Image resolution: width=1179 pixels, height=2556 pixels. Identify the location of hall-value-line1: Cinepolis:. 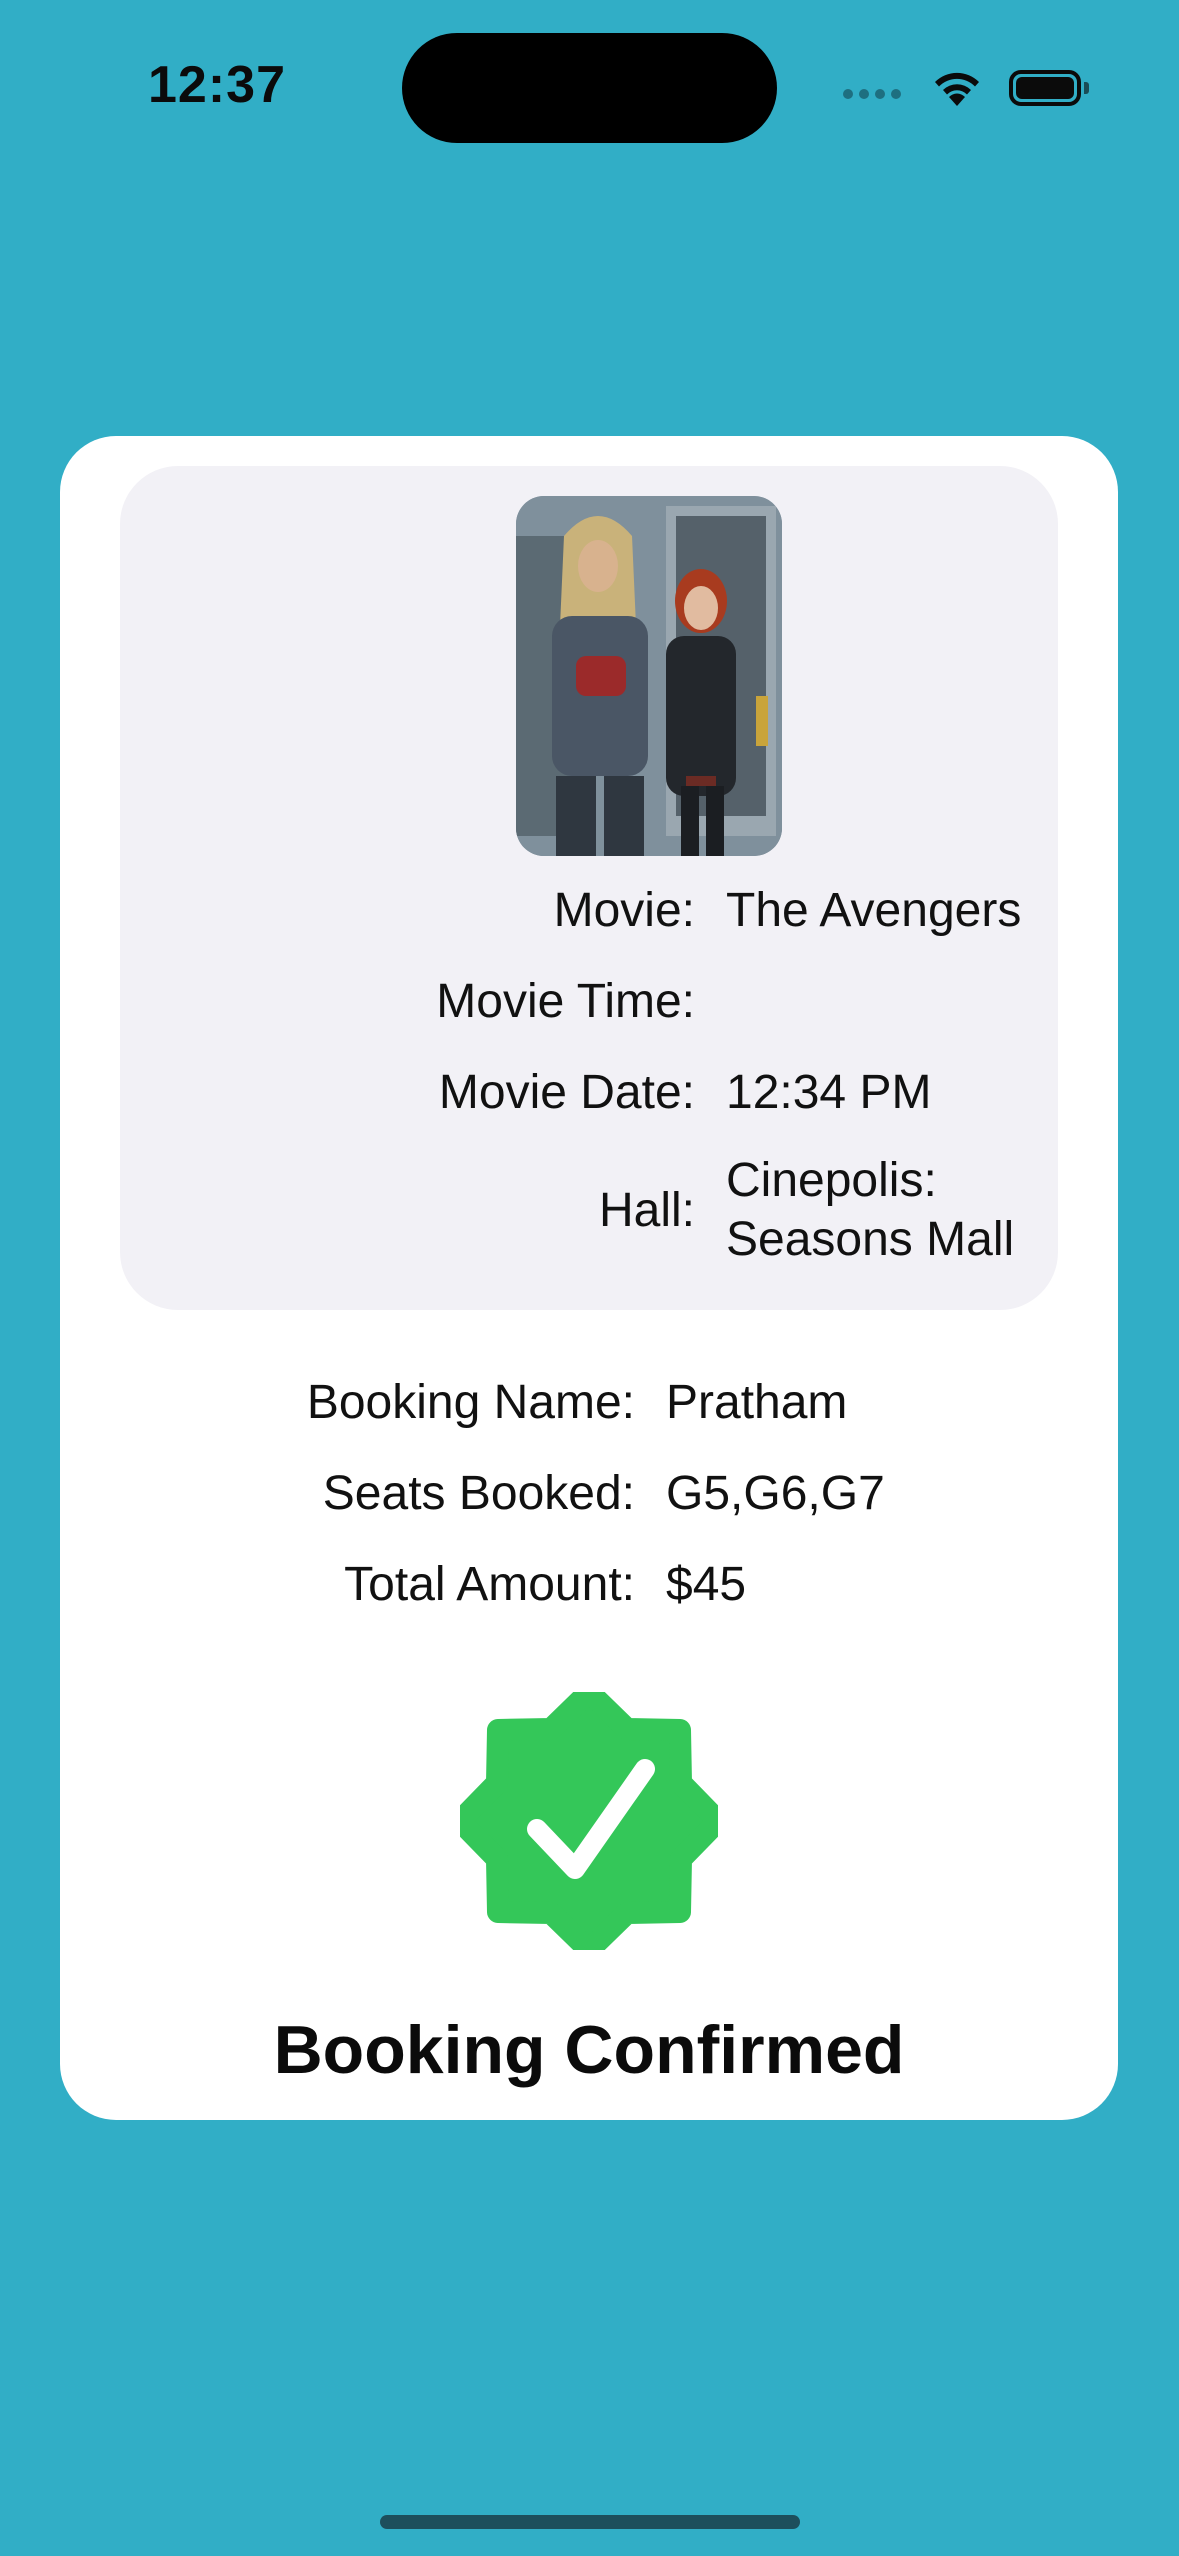
(831, 1180).